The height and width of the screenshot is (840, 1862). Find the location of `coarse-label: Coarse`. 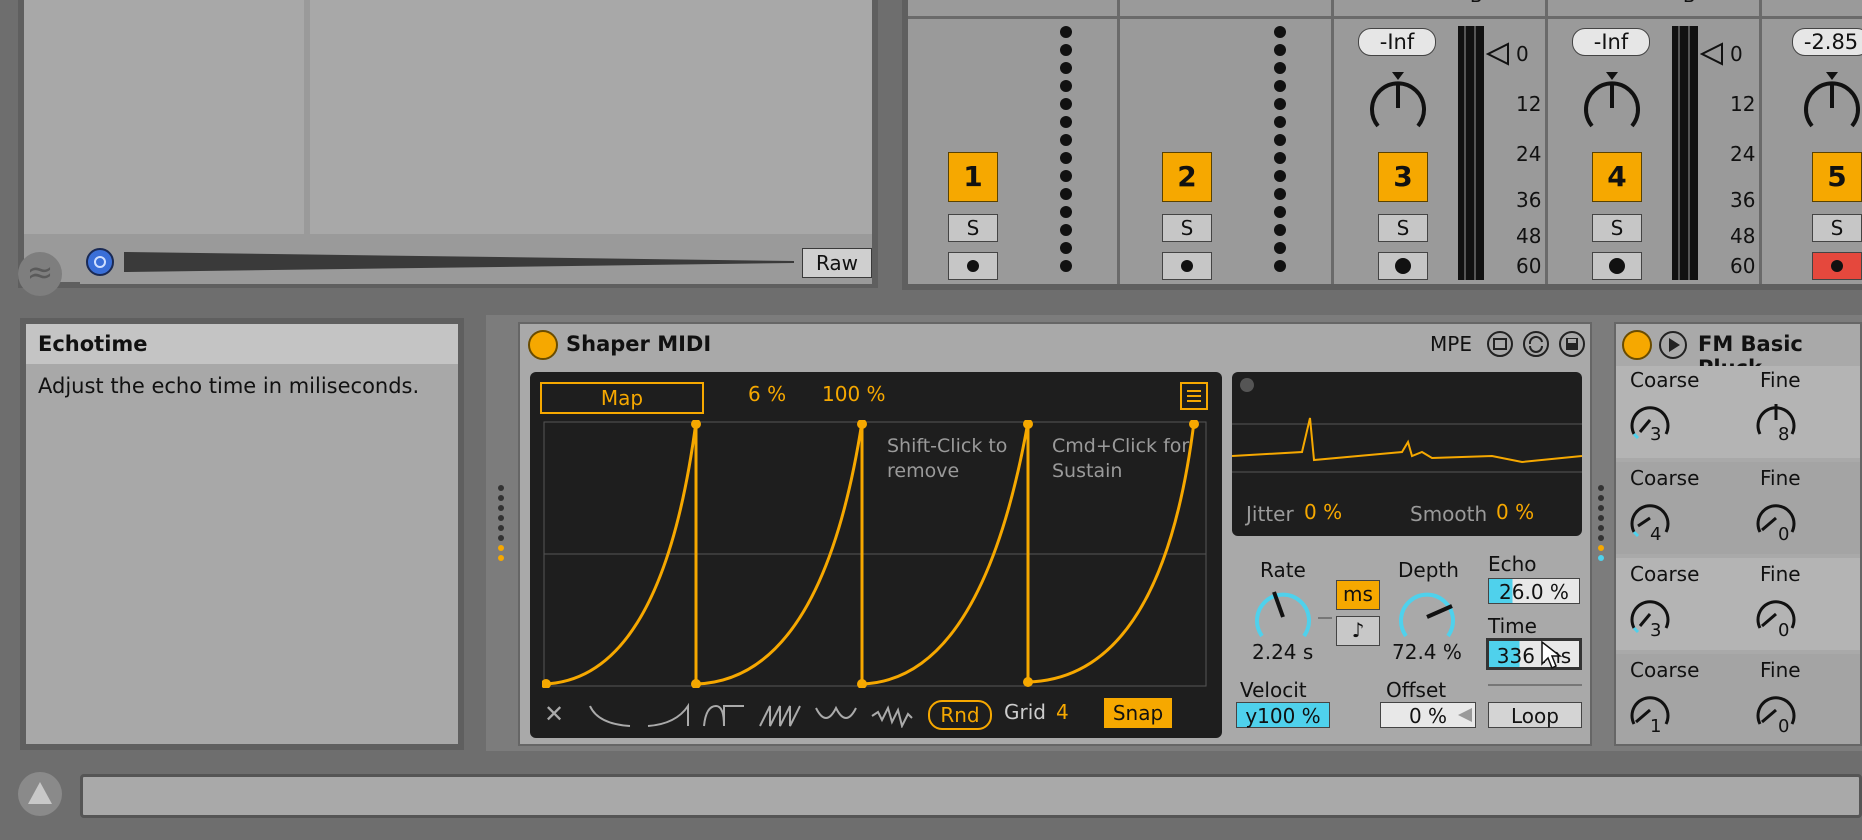

coarse-label: Coarse is located at coordinates (1665, 670).